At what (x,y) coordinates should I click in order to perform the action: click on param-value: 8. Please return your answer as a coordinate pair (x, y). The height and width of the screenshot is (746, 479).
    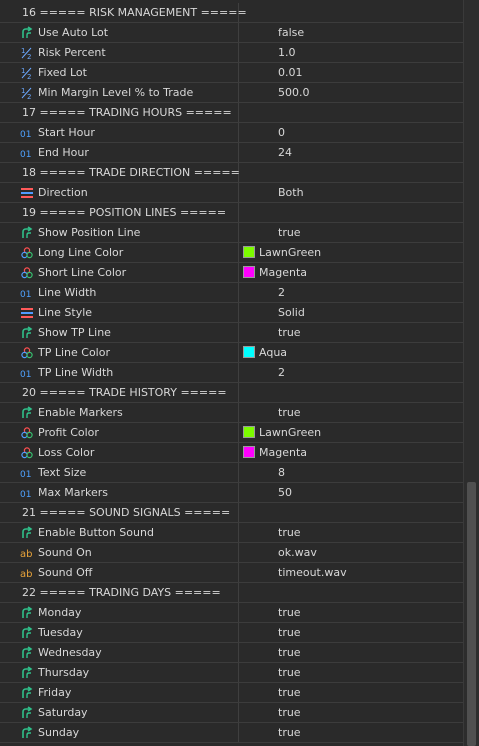
    Looking at the image, I should click on (281, 472).